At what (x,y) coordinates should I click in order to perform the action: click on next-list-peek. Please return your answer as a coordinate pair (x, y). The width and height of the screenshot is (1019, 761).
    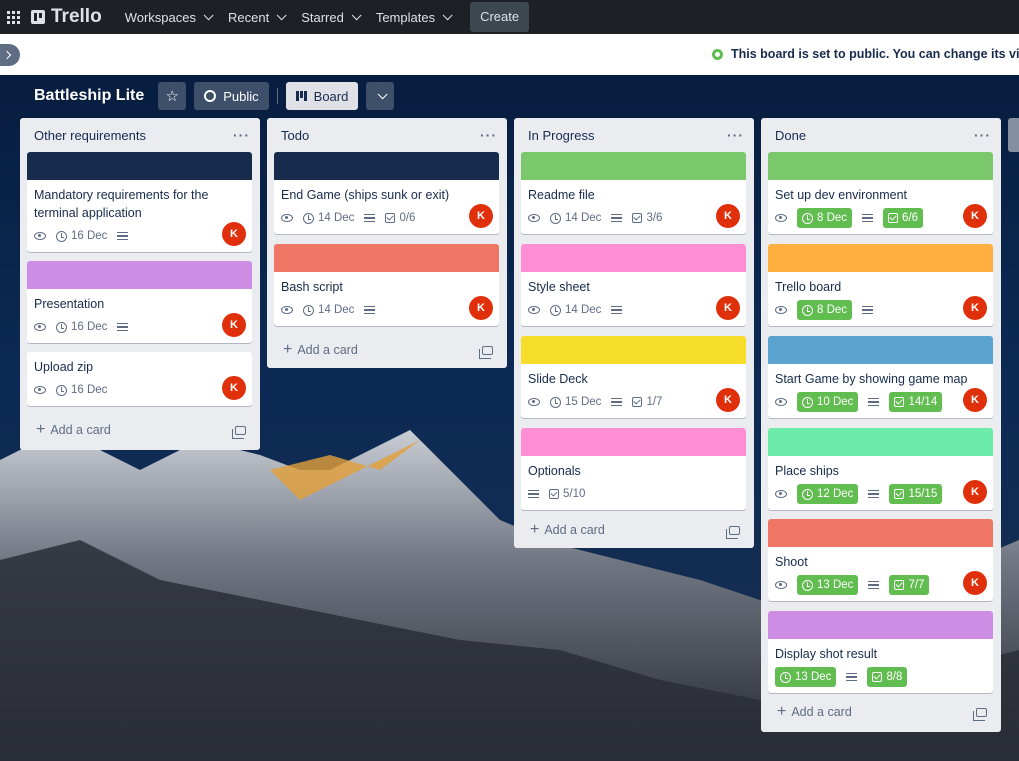
    Looking at the image, I should click on (1013, 135).